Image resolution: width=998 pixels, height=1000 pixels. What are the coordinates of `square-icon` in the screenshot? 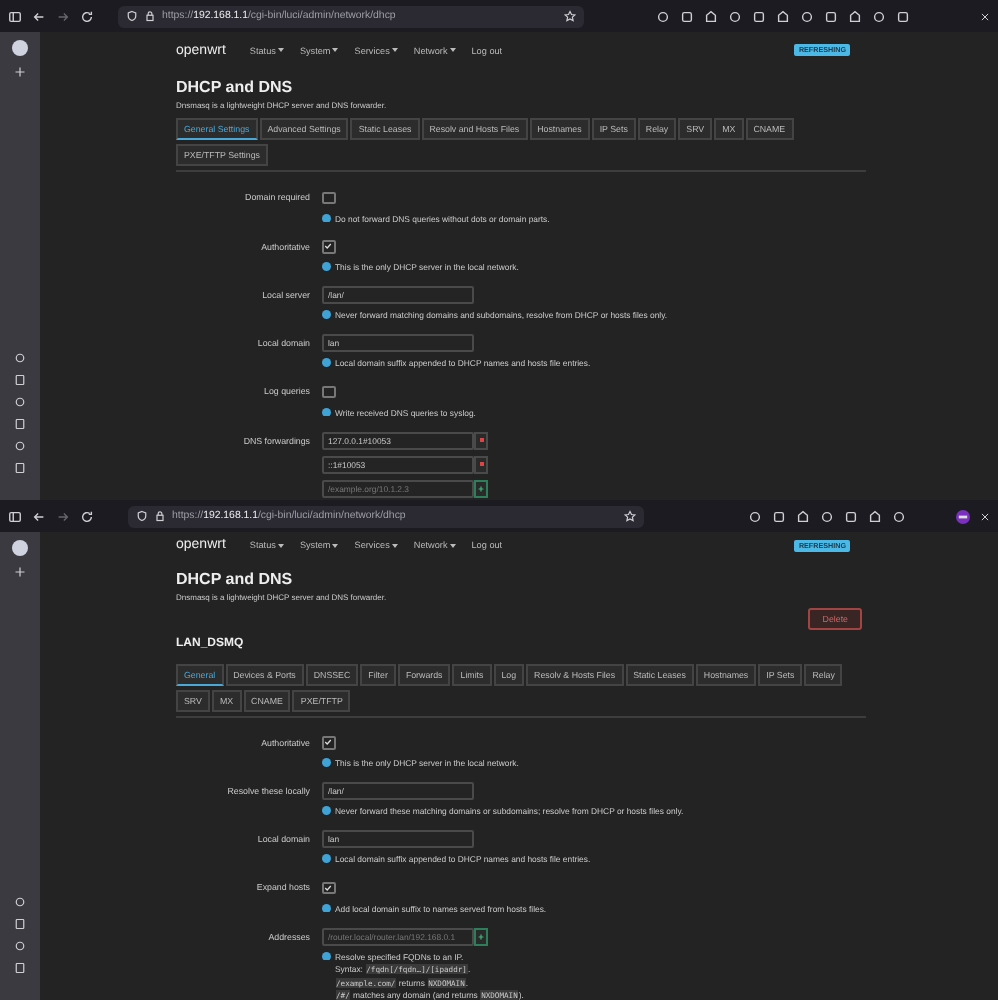 It's located at (902, 16).